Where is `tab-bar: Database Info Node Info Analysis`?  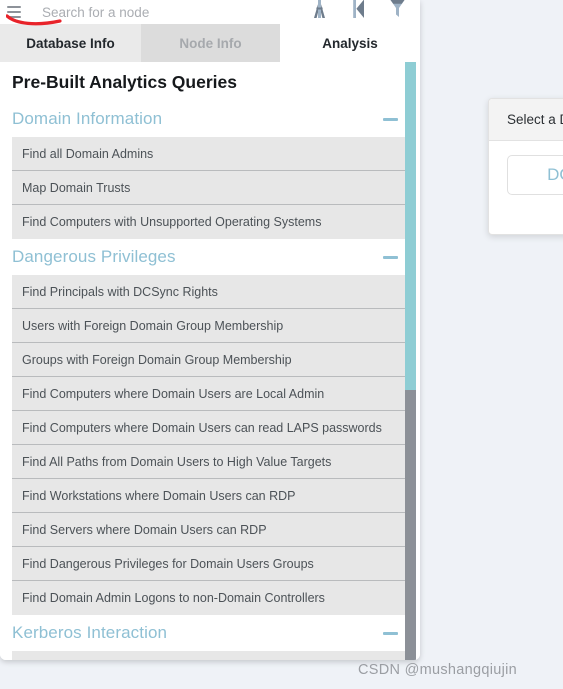 tab-bar: Database Info Node Info Analysis is located at coordinates (210, 43).